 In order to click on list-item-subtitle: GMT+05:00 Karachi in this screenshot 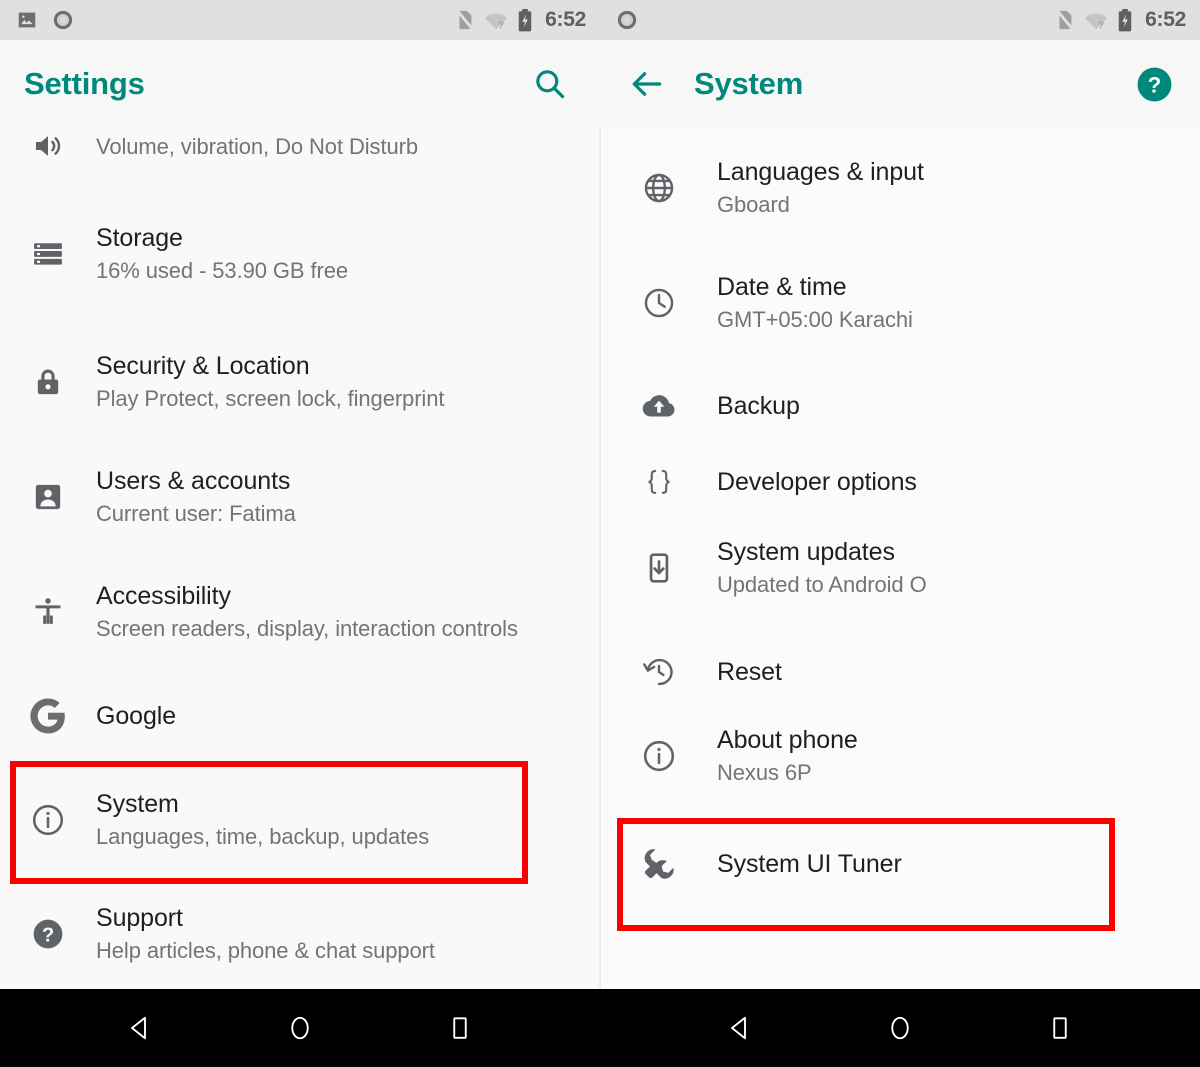, I will do `click(815, 319)`.